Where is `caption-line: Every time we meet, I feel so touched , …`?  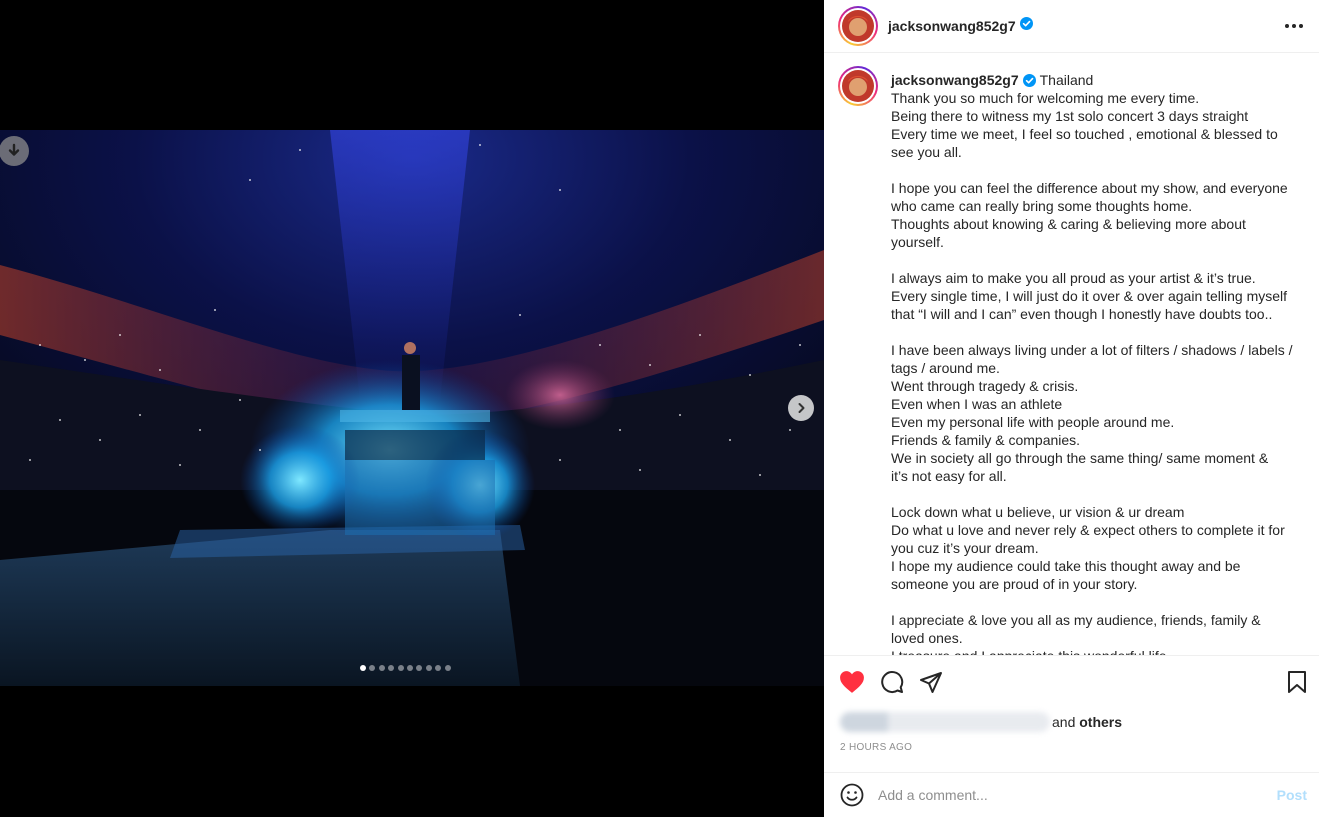
caption-line: Every time we meet, I feel so touched , … is located at coordinates (1084, 134).